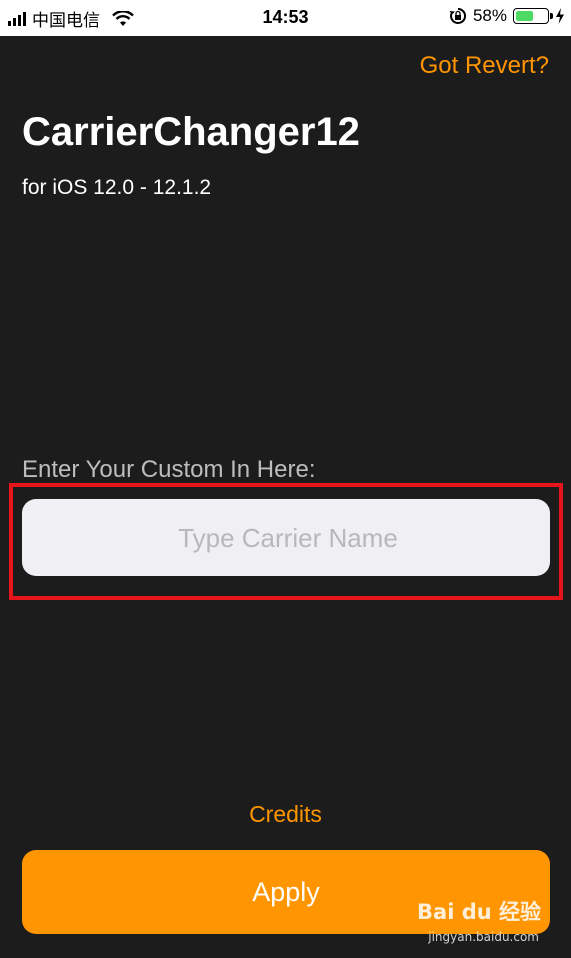  I want to click on charging-bolt-icon, so click(560, 16).